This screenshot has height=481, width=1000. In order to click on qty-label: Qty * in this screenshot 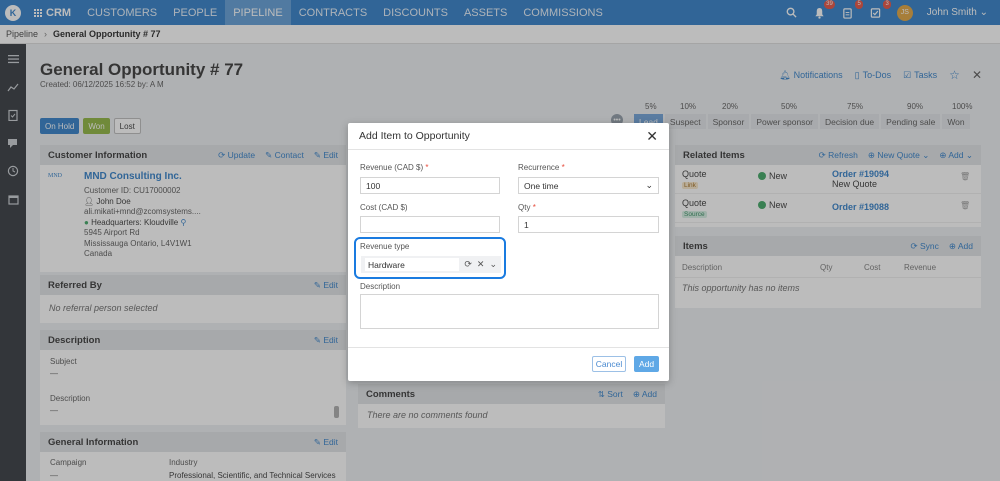, I will do `click(527, 207)`.